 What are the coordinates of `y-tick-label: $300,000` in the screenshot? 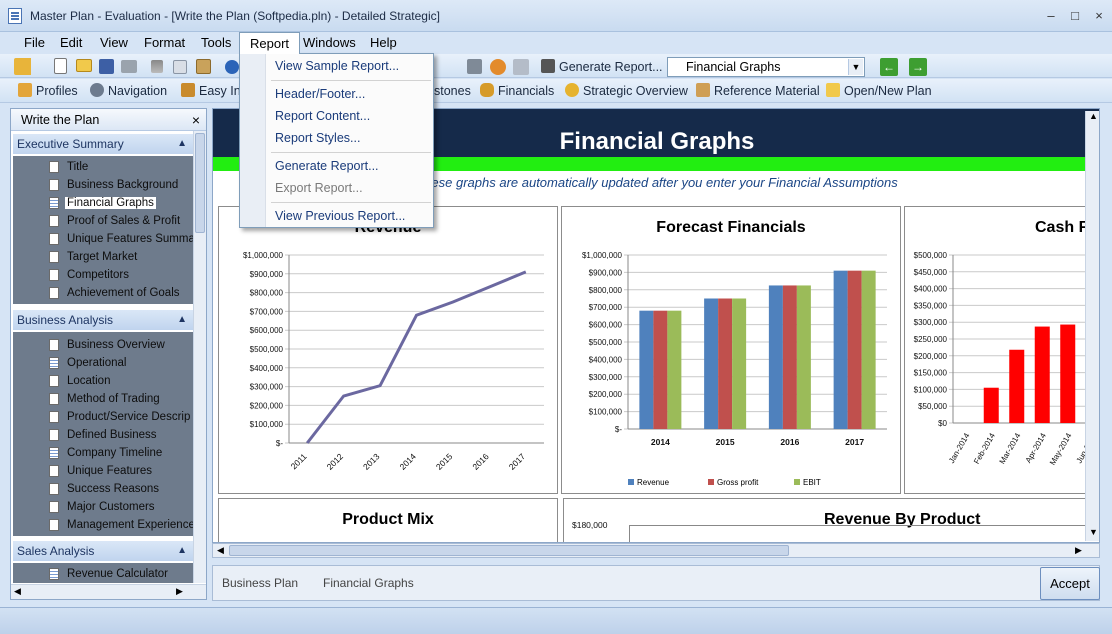 It's located at (931, 322).